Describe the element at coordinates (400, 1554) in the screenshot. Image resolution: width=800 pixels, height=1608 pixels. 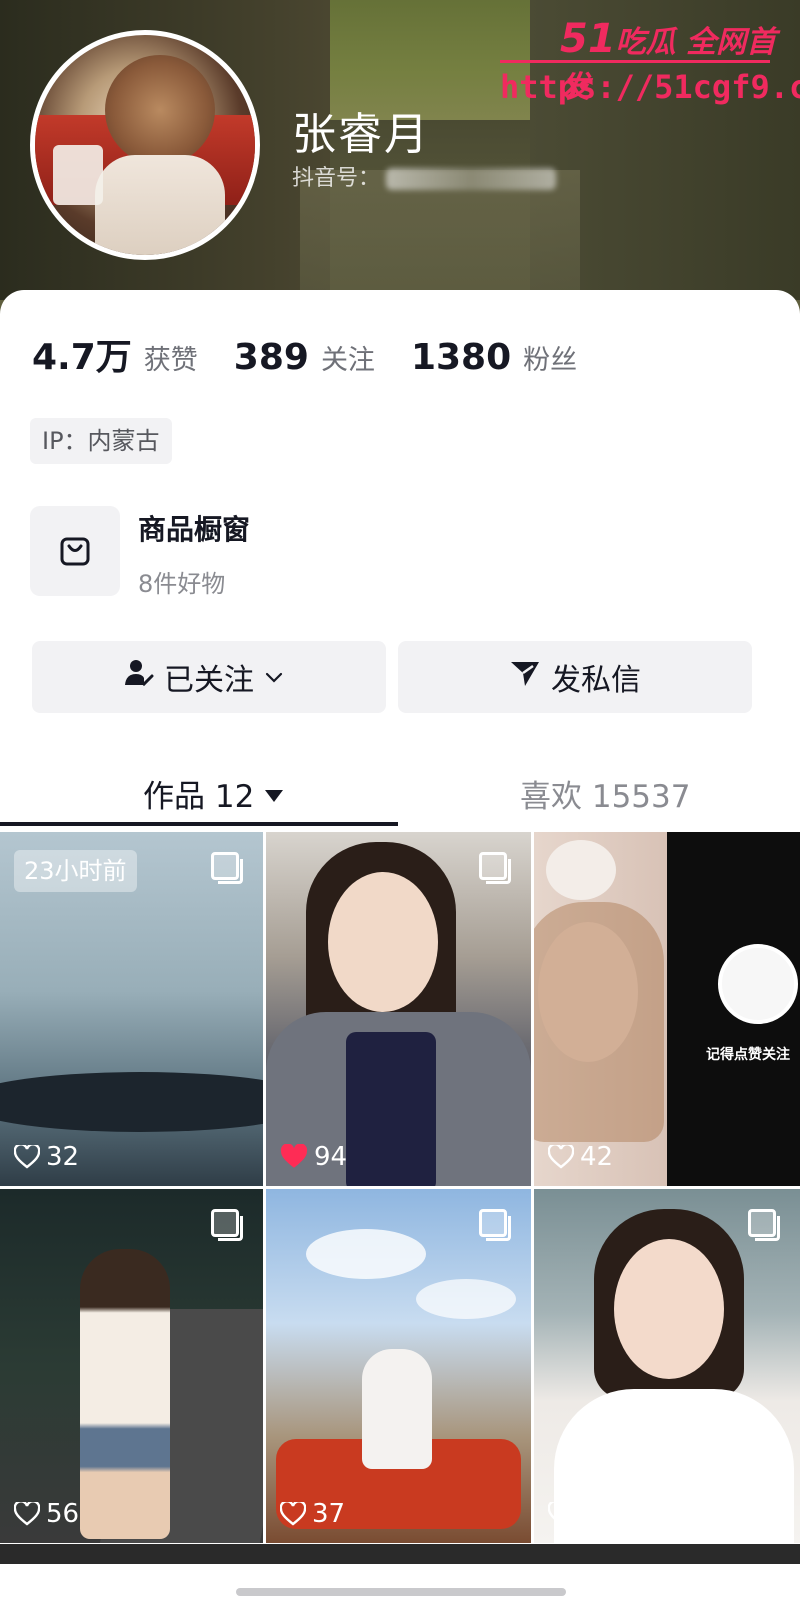
I see `next-row-peek` at that location.